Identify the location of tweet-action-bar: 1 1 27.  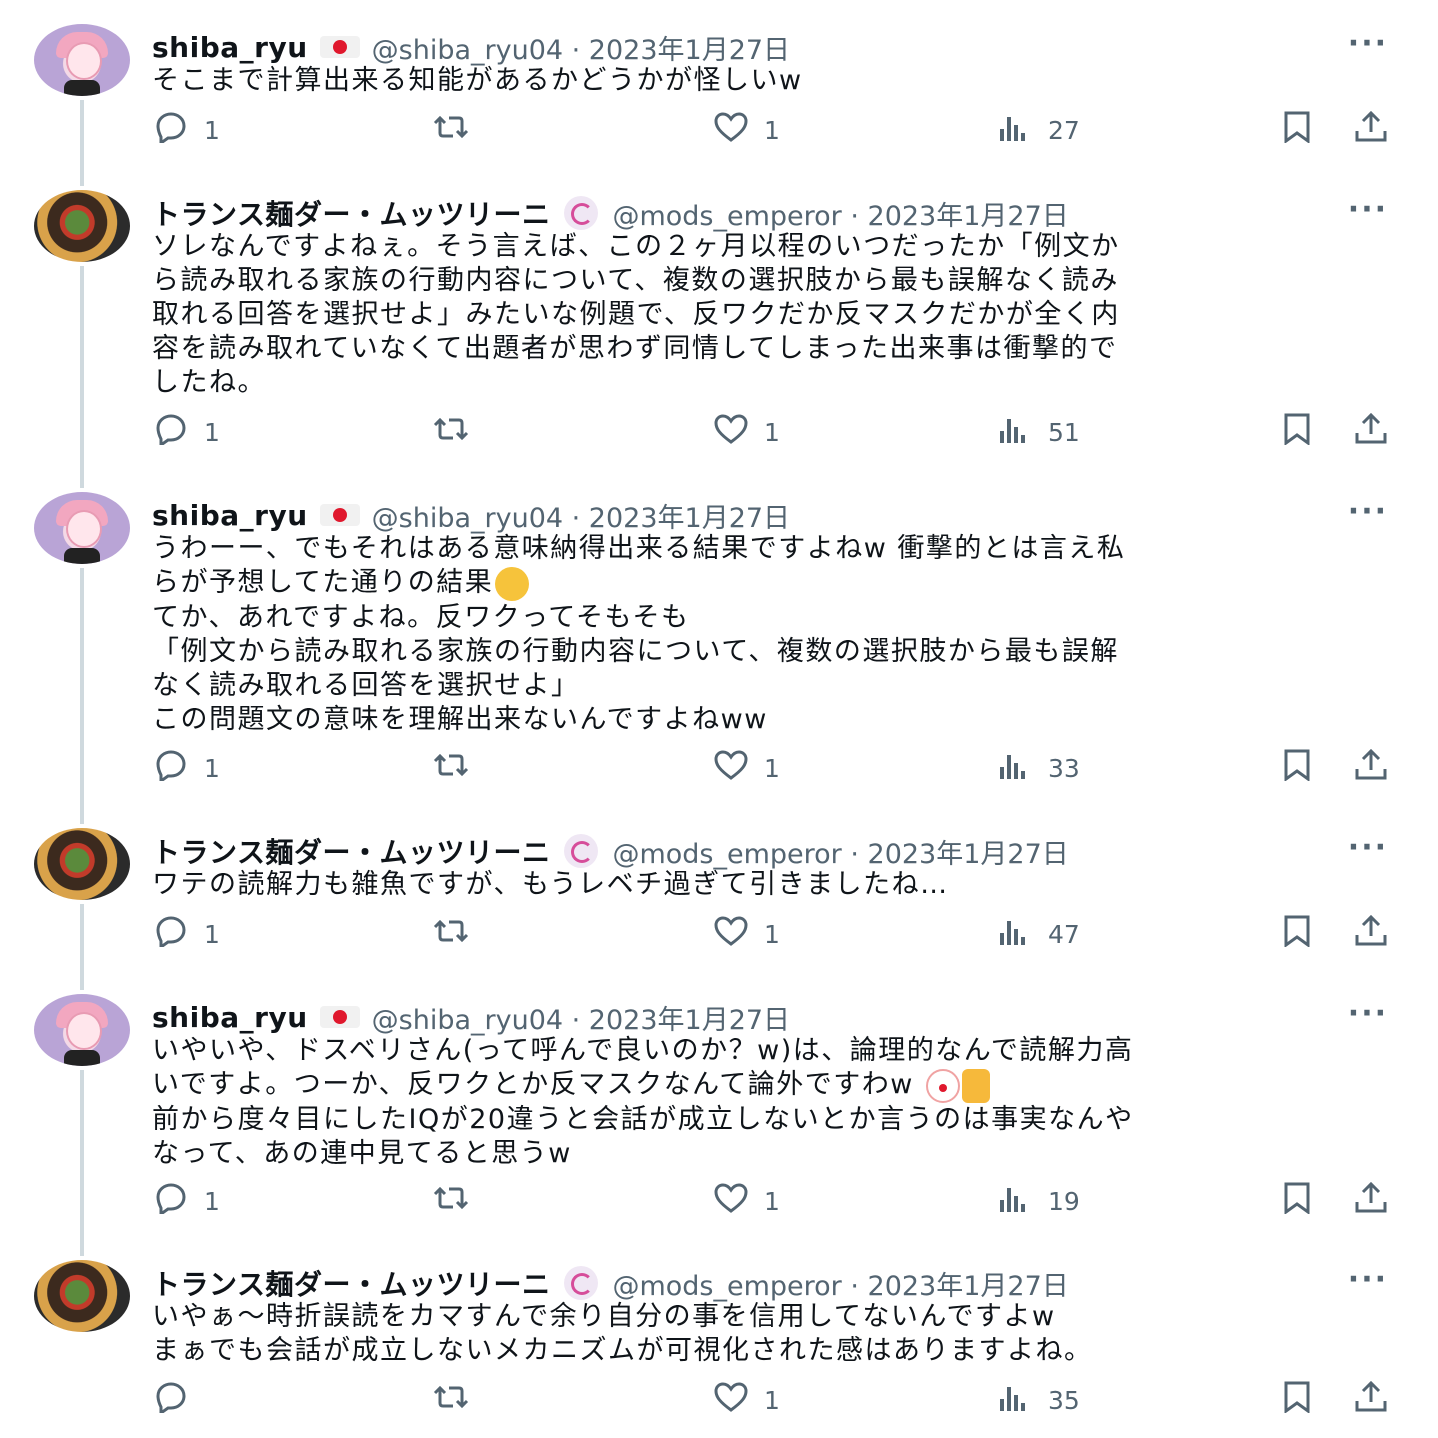
(719, 130).